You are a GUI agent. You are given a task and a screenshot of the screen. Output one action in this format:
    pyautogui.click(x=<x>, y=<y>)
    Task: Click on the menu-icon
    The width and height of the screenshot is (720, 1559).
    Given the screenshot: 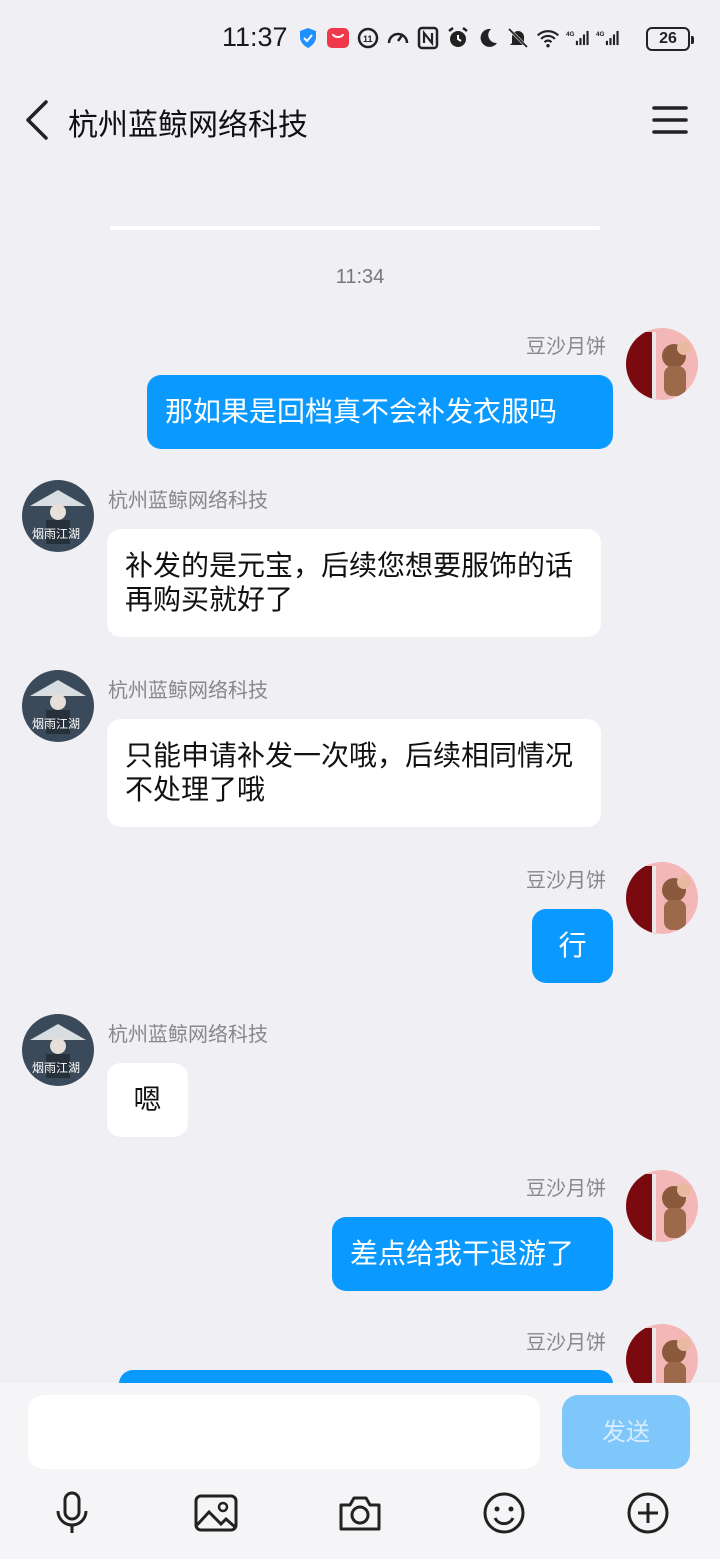 What is the action you would take?
    pyautogui.click(x=670, y=120)
    